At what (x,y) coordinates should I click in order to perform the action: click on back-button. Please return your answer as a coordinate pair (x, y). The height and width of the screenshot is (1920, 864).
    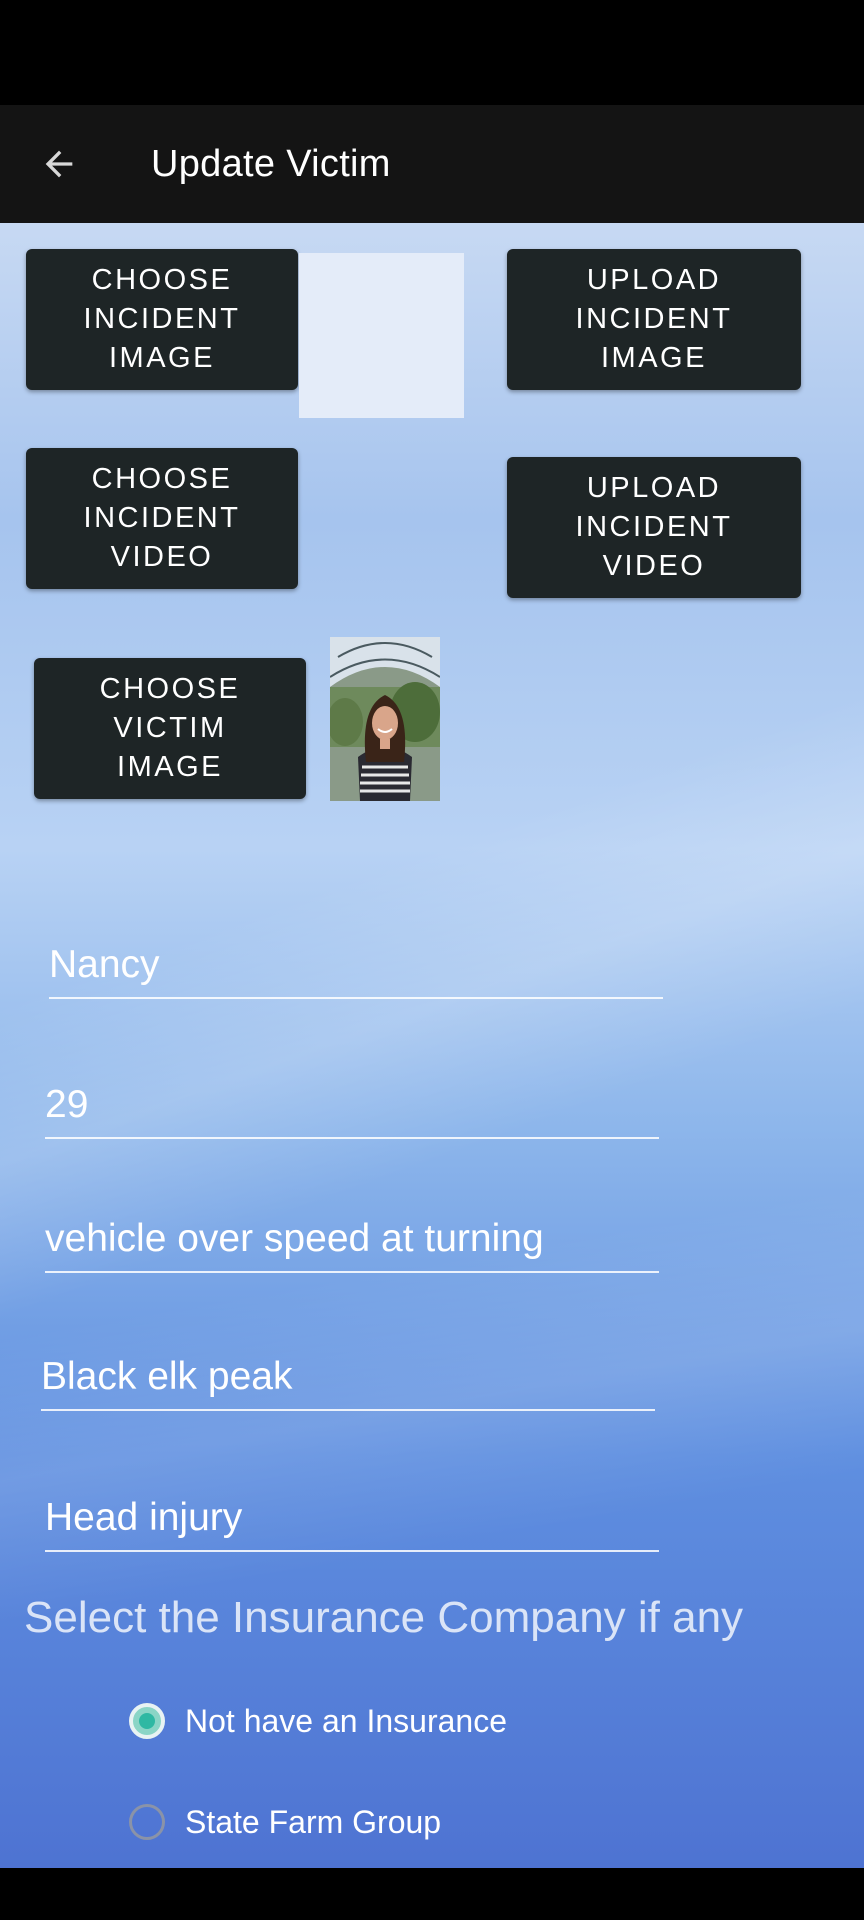
    Looking at the image, I should click on (59, 164).